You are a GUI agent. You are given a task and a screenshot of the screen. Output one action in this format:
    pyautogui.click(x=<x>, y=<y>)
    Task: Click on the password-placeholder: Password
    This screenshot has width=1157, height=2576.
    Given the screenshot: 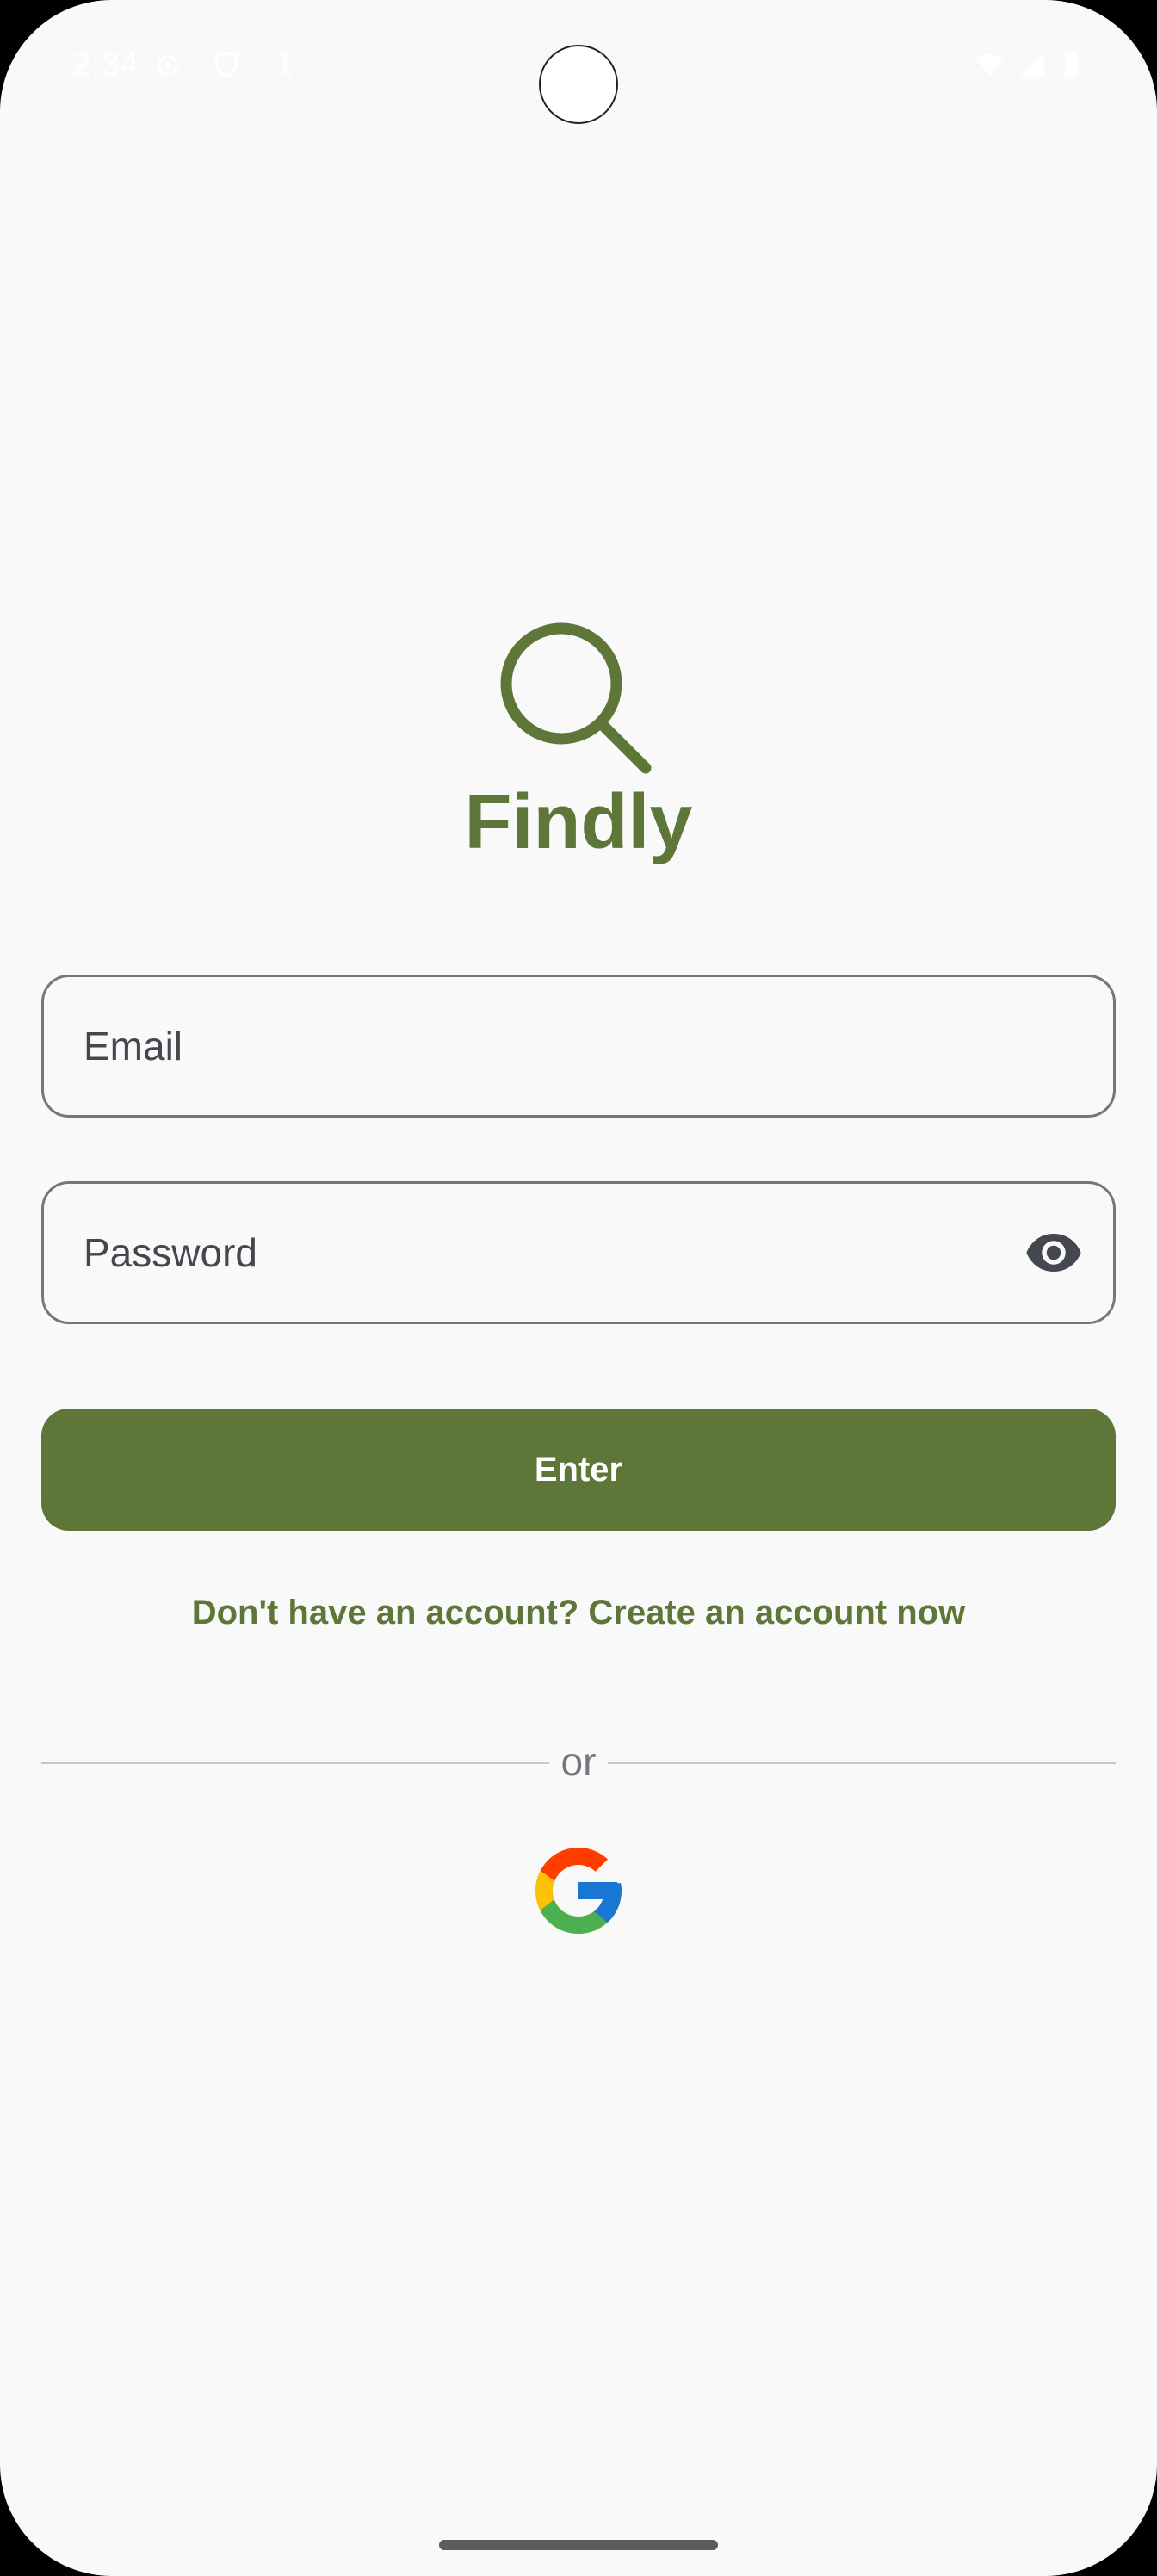 What is the action you would take?
    pyautogui.click(x=170, y=1252)
    